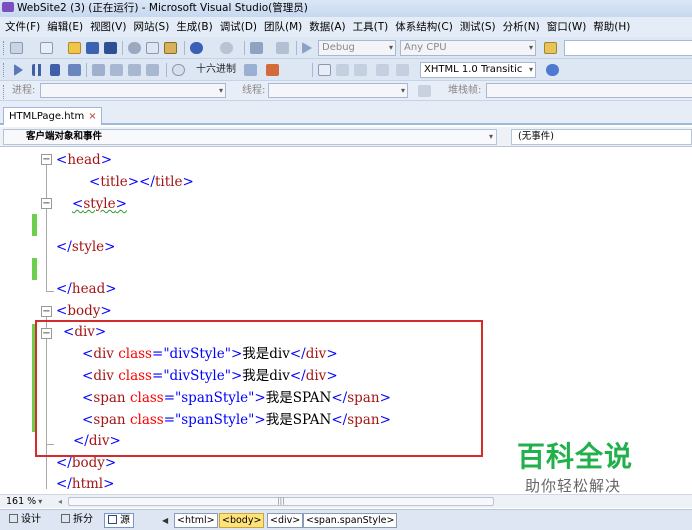 The height and width of the screenshot is (530, 692). What do you see at coordinates (357, 48) in the screenshot?
I see `solution-config-dropdown: Debug ▾` at bounding box center [357, 48].